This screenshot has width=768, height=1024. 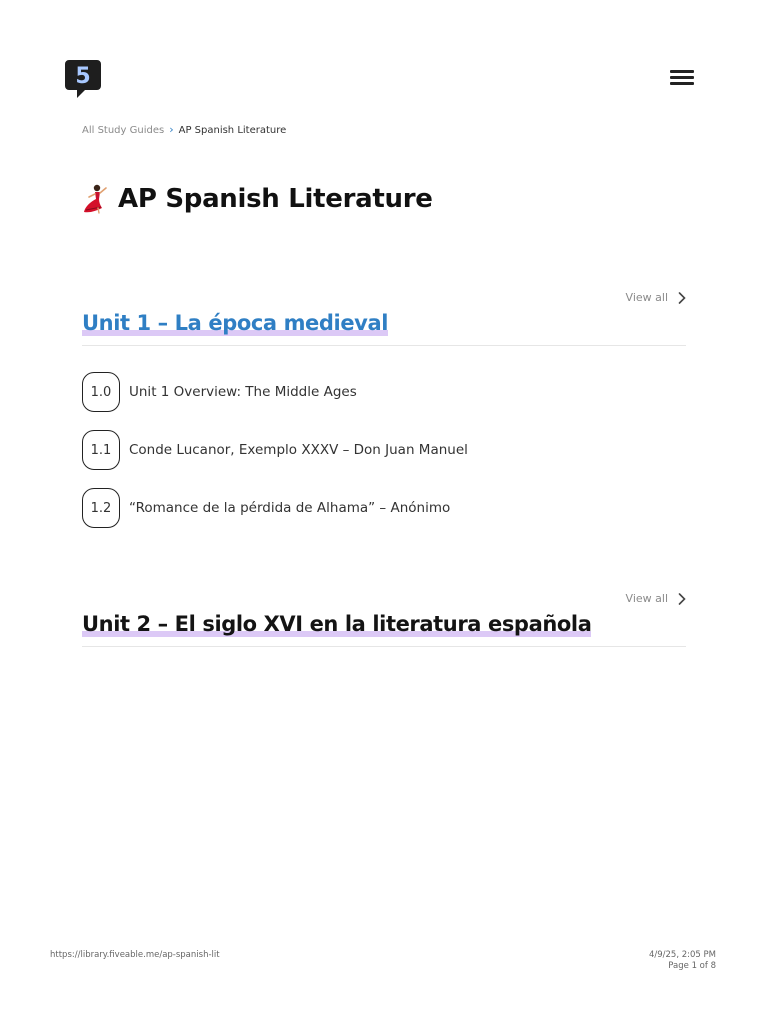 What do you see at coordinates (384, 392) in the screenshot?
I see `topic-item: 1.0 Unit 1 Overview: The Middle Ages` at bounding box center [384, 392].